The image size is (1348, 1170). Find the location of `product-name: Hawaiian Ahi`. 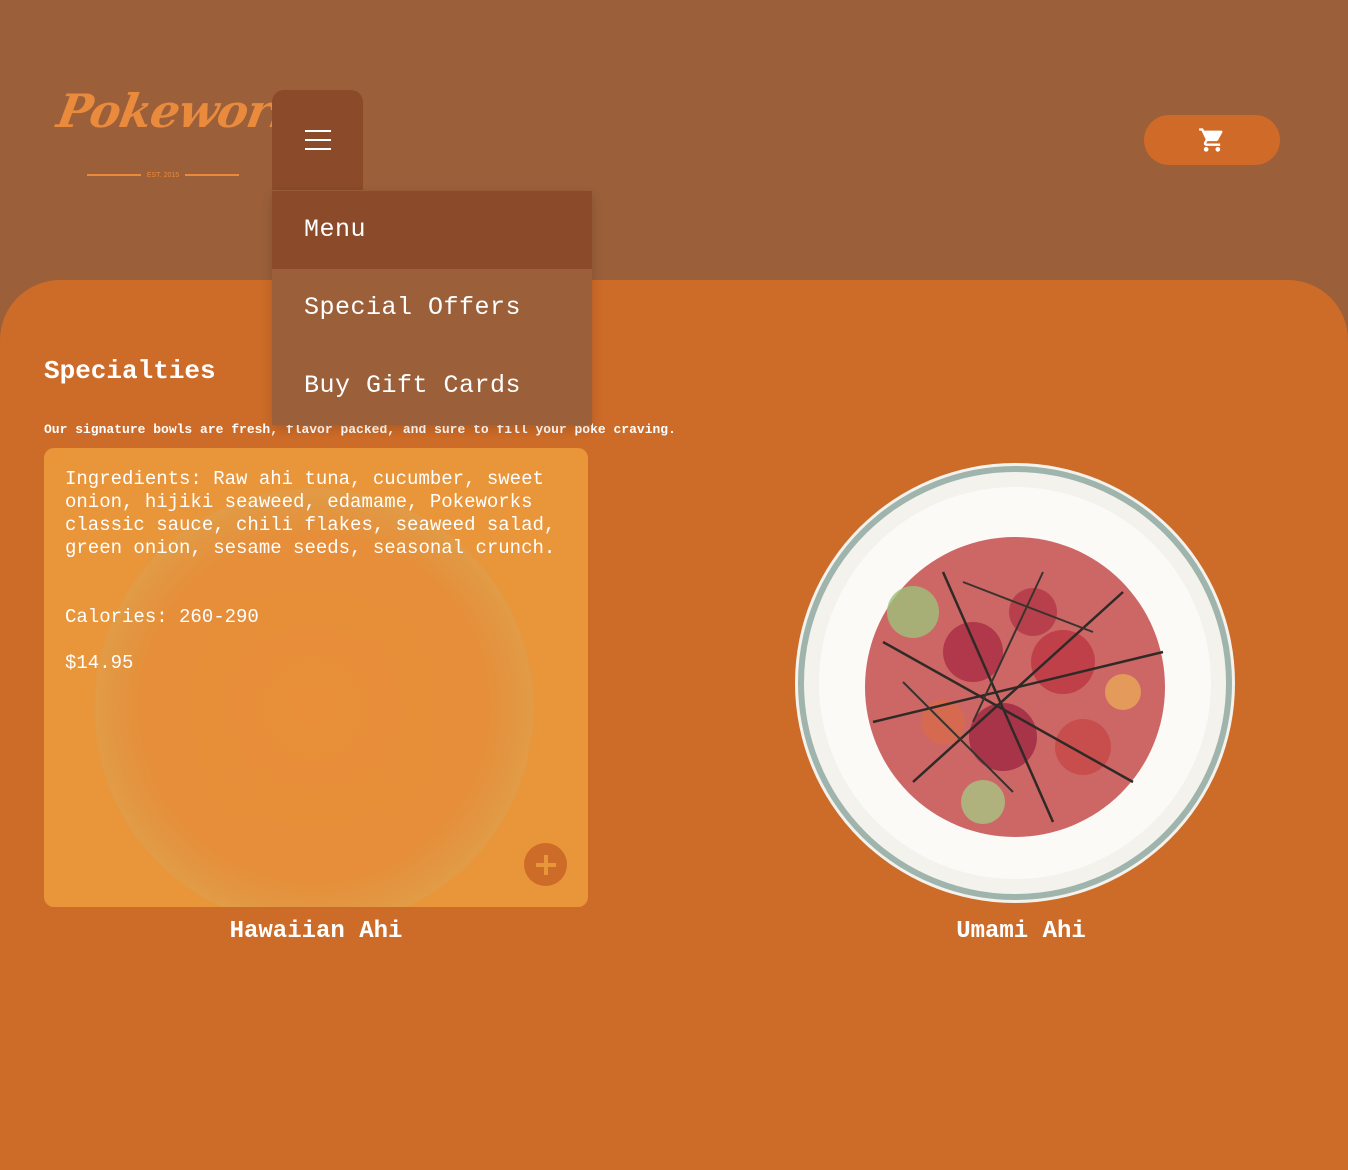

product-name: Hawaiian Ahi is located at coordinates (316, 931).